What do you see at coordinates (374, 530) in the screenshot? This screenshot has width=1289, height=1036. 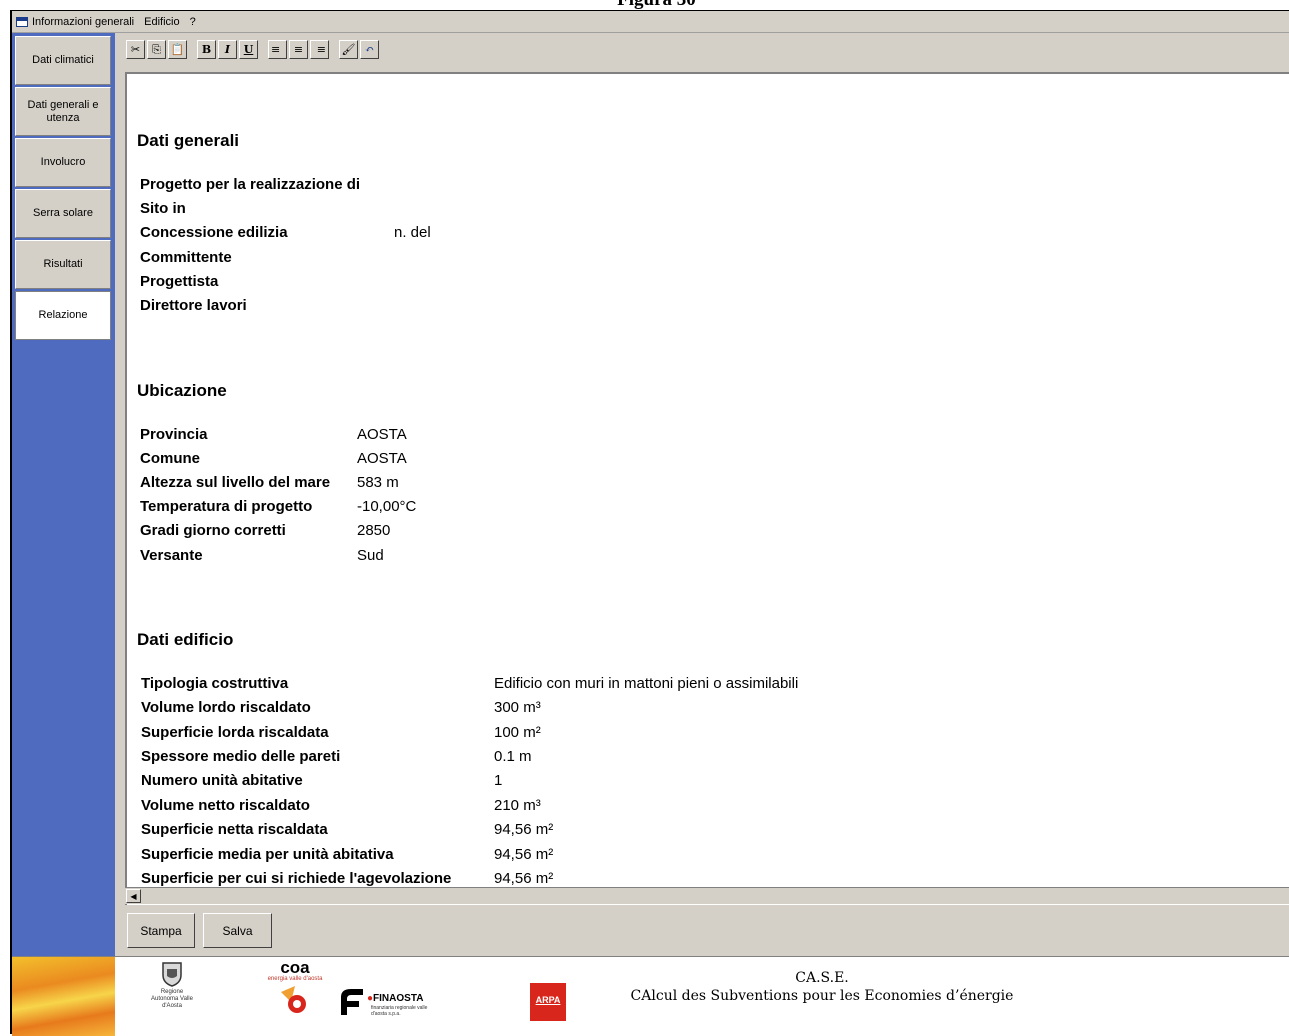 I see `row-value: 2850` at bounding box center [374, 530].